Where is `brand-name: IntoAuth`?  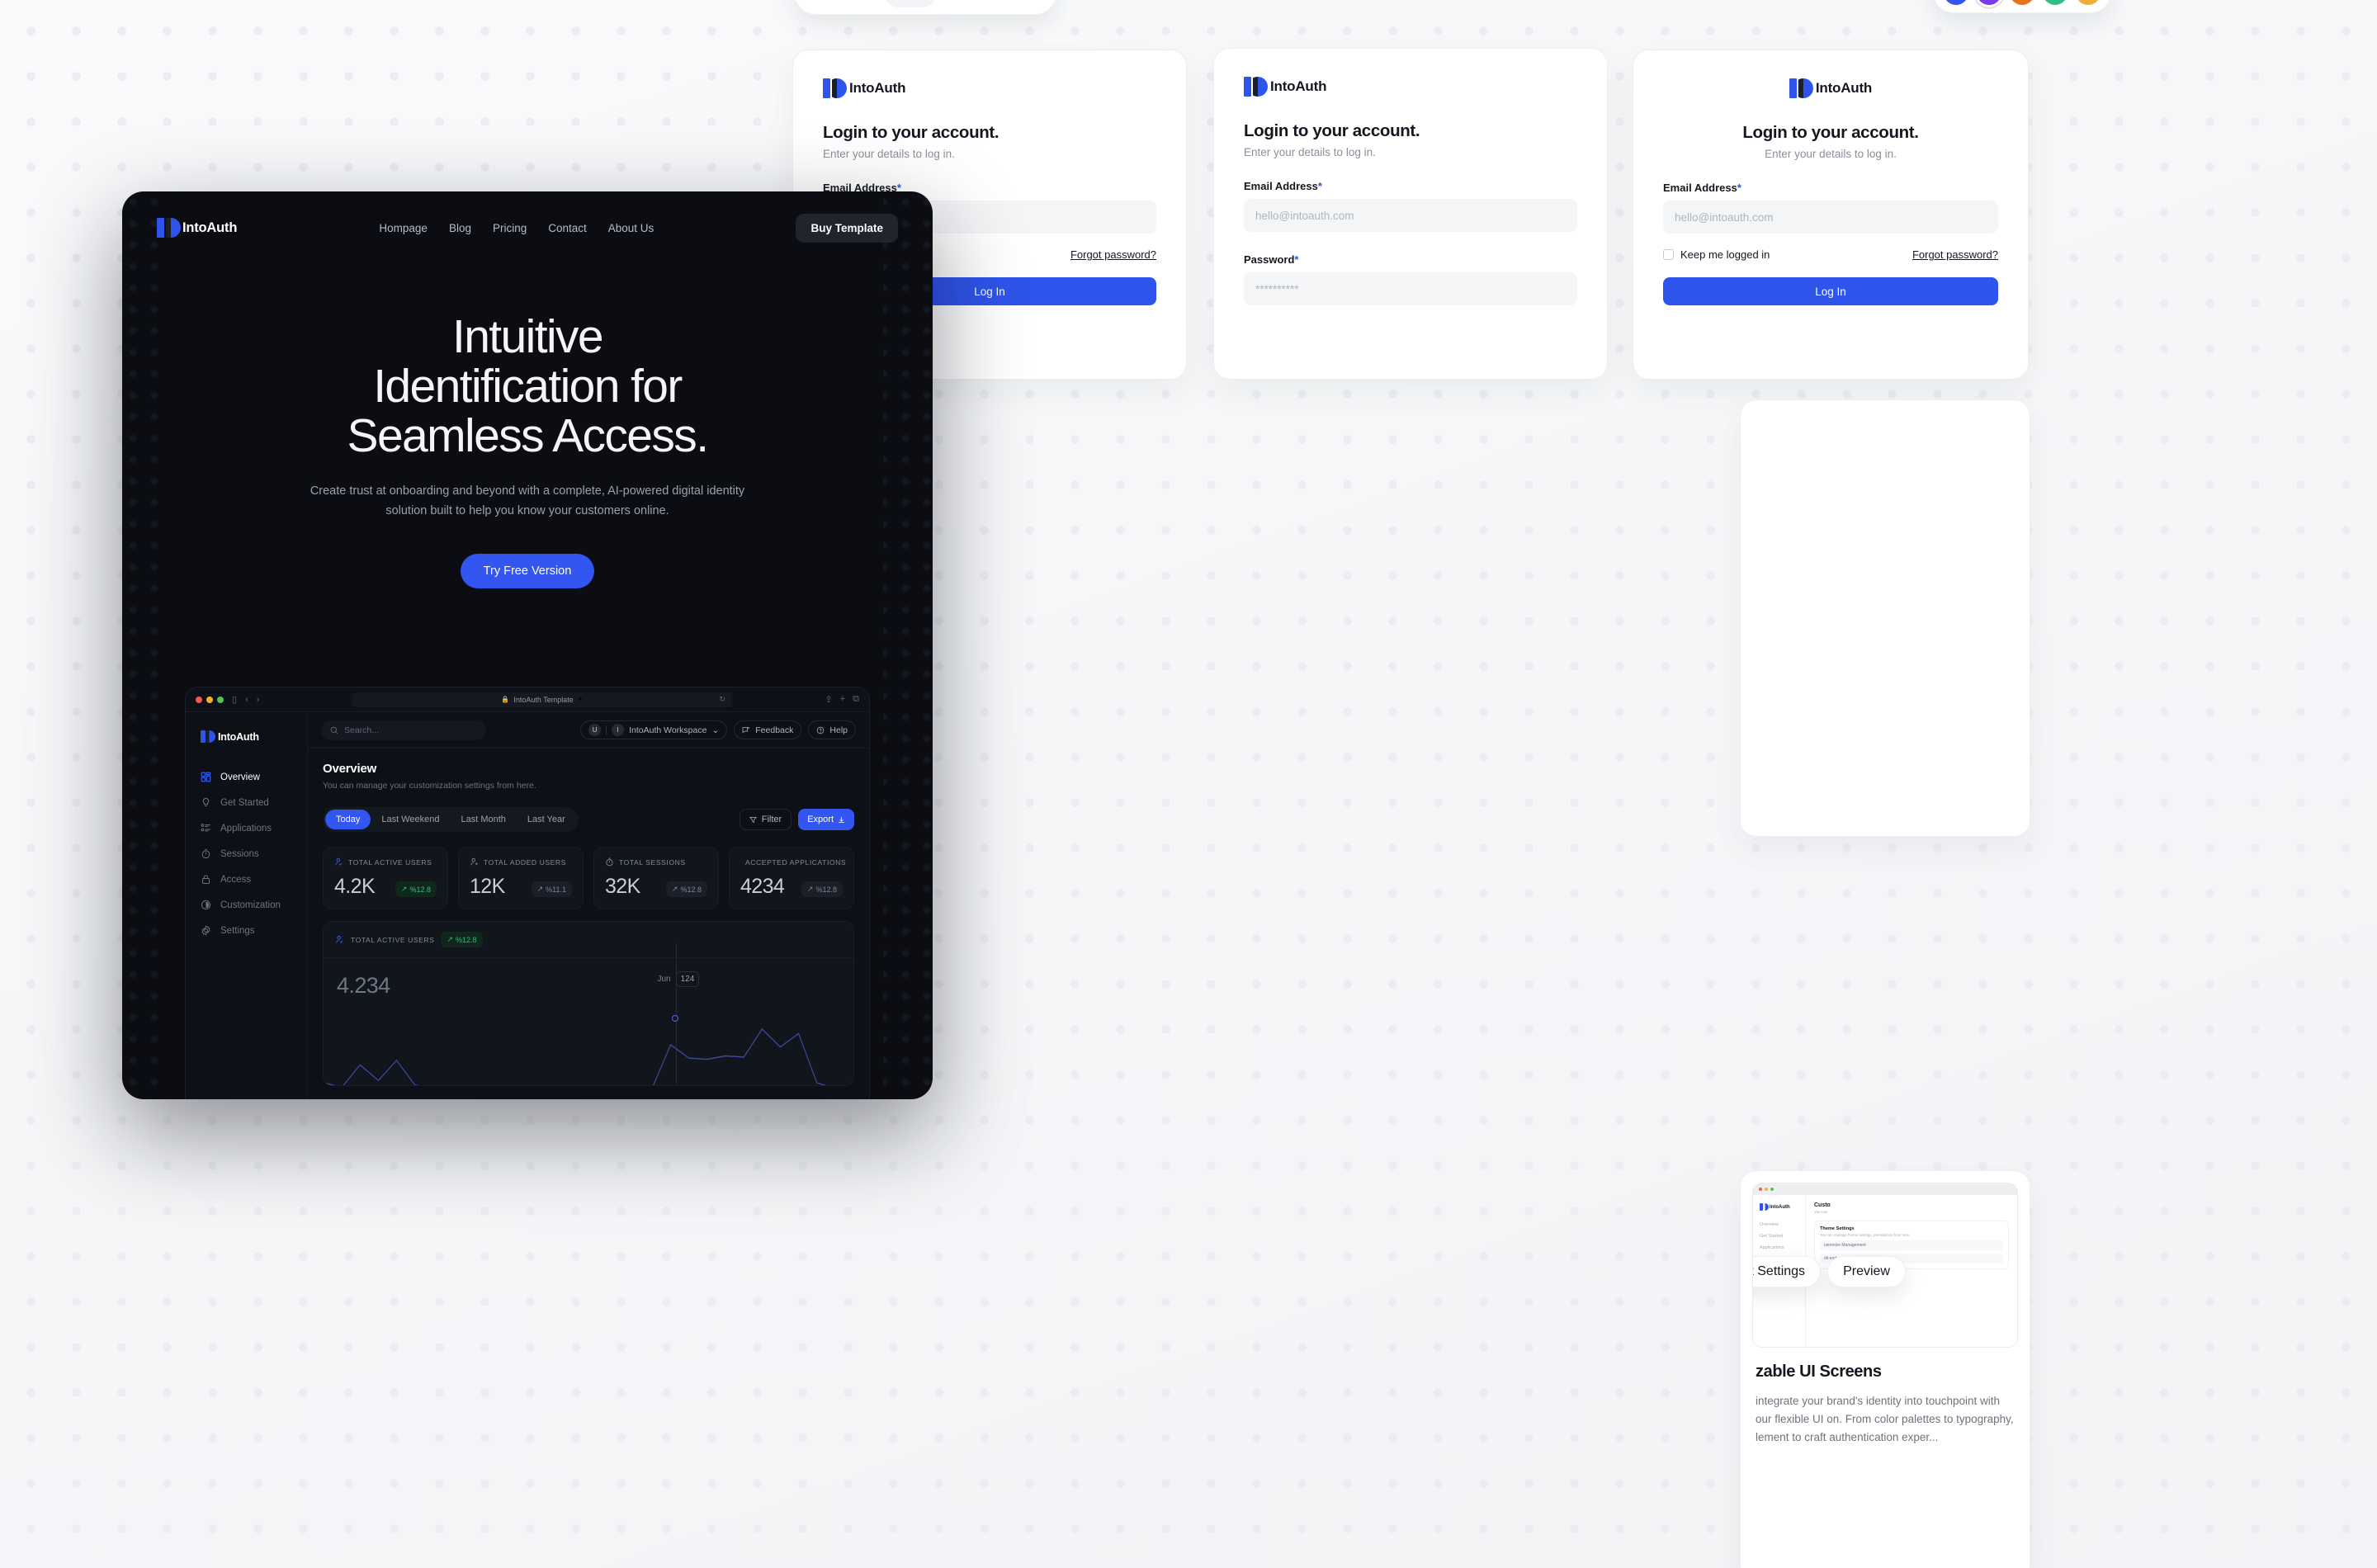
brand-name: IntoAuth is located at coordinates (1844, 88).